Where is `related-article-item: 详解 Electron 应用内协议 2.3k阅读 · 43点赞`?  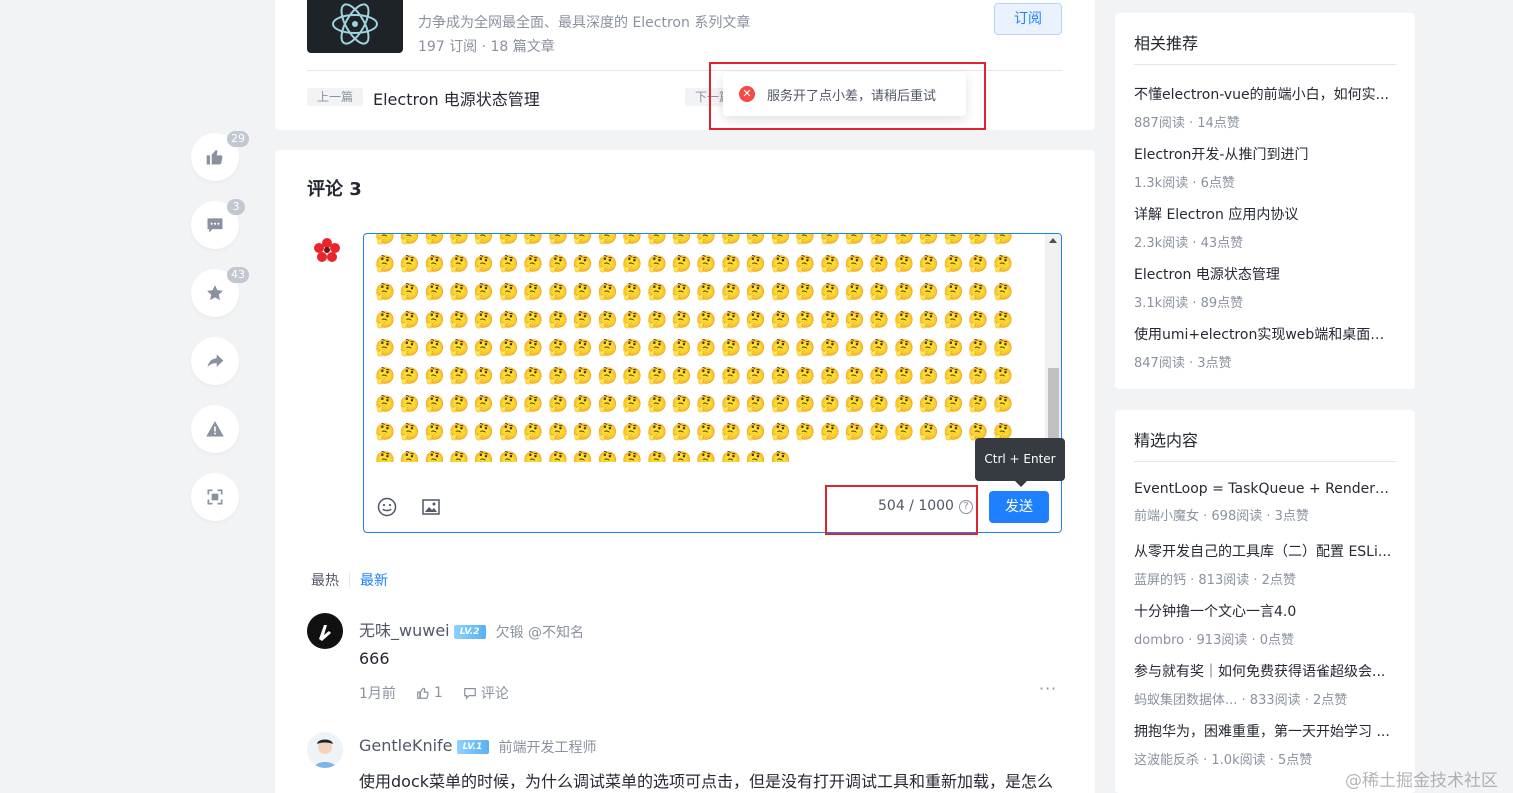
related-article-item: 详解 Electron 应用内协议 2.3k阅读 · 43点赞 is located at coordinates (1265, 227).